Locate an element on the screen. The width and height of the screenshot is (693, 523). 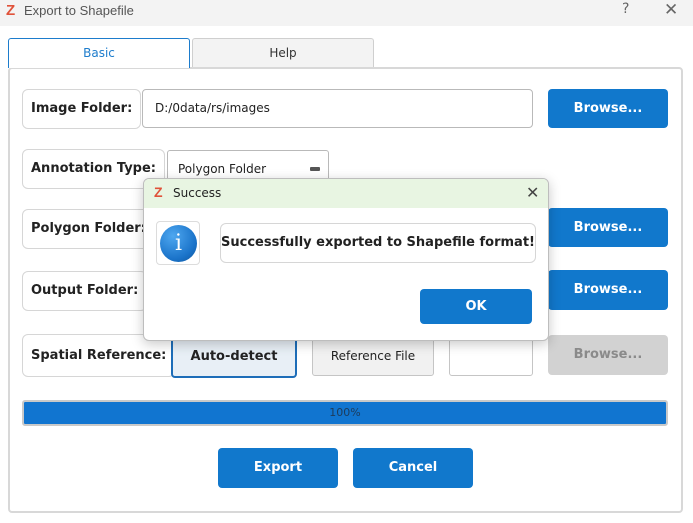
export-progress-bar: 100% is located at coordinates (345, 413).